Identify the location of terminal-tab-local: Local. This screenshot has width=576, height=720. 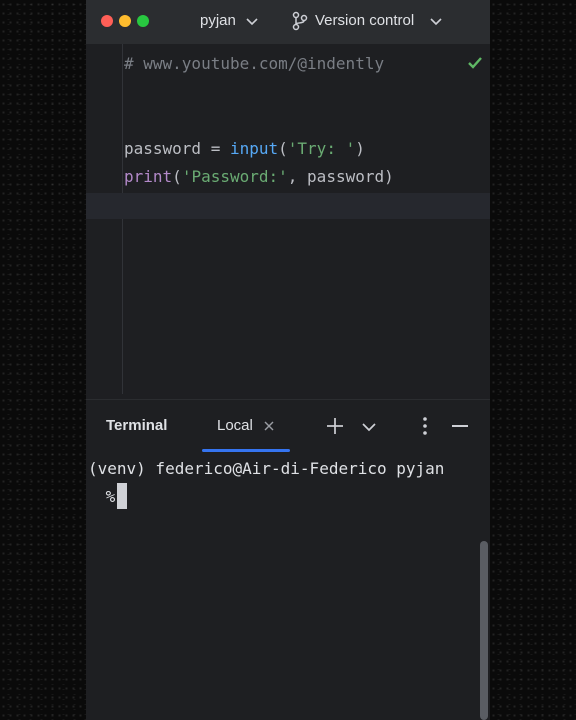
(235, 425).